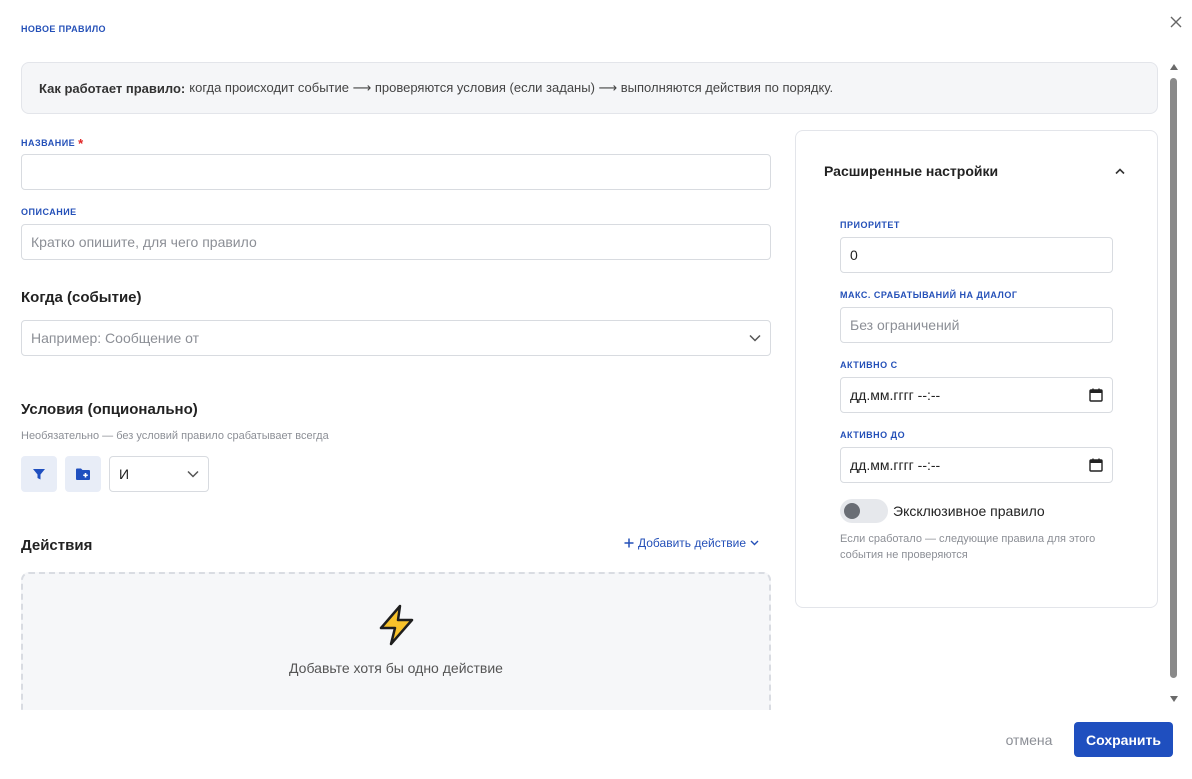 This screenshot has height=779, width=1192. What do you see at coordinates (864, 511) in the screenshot?
I see `exclusive-toggle` at bounding box center [864, 511].